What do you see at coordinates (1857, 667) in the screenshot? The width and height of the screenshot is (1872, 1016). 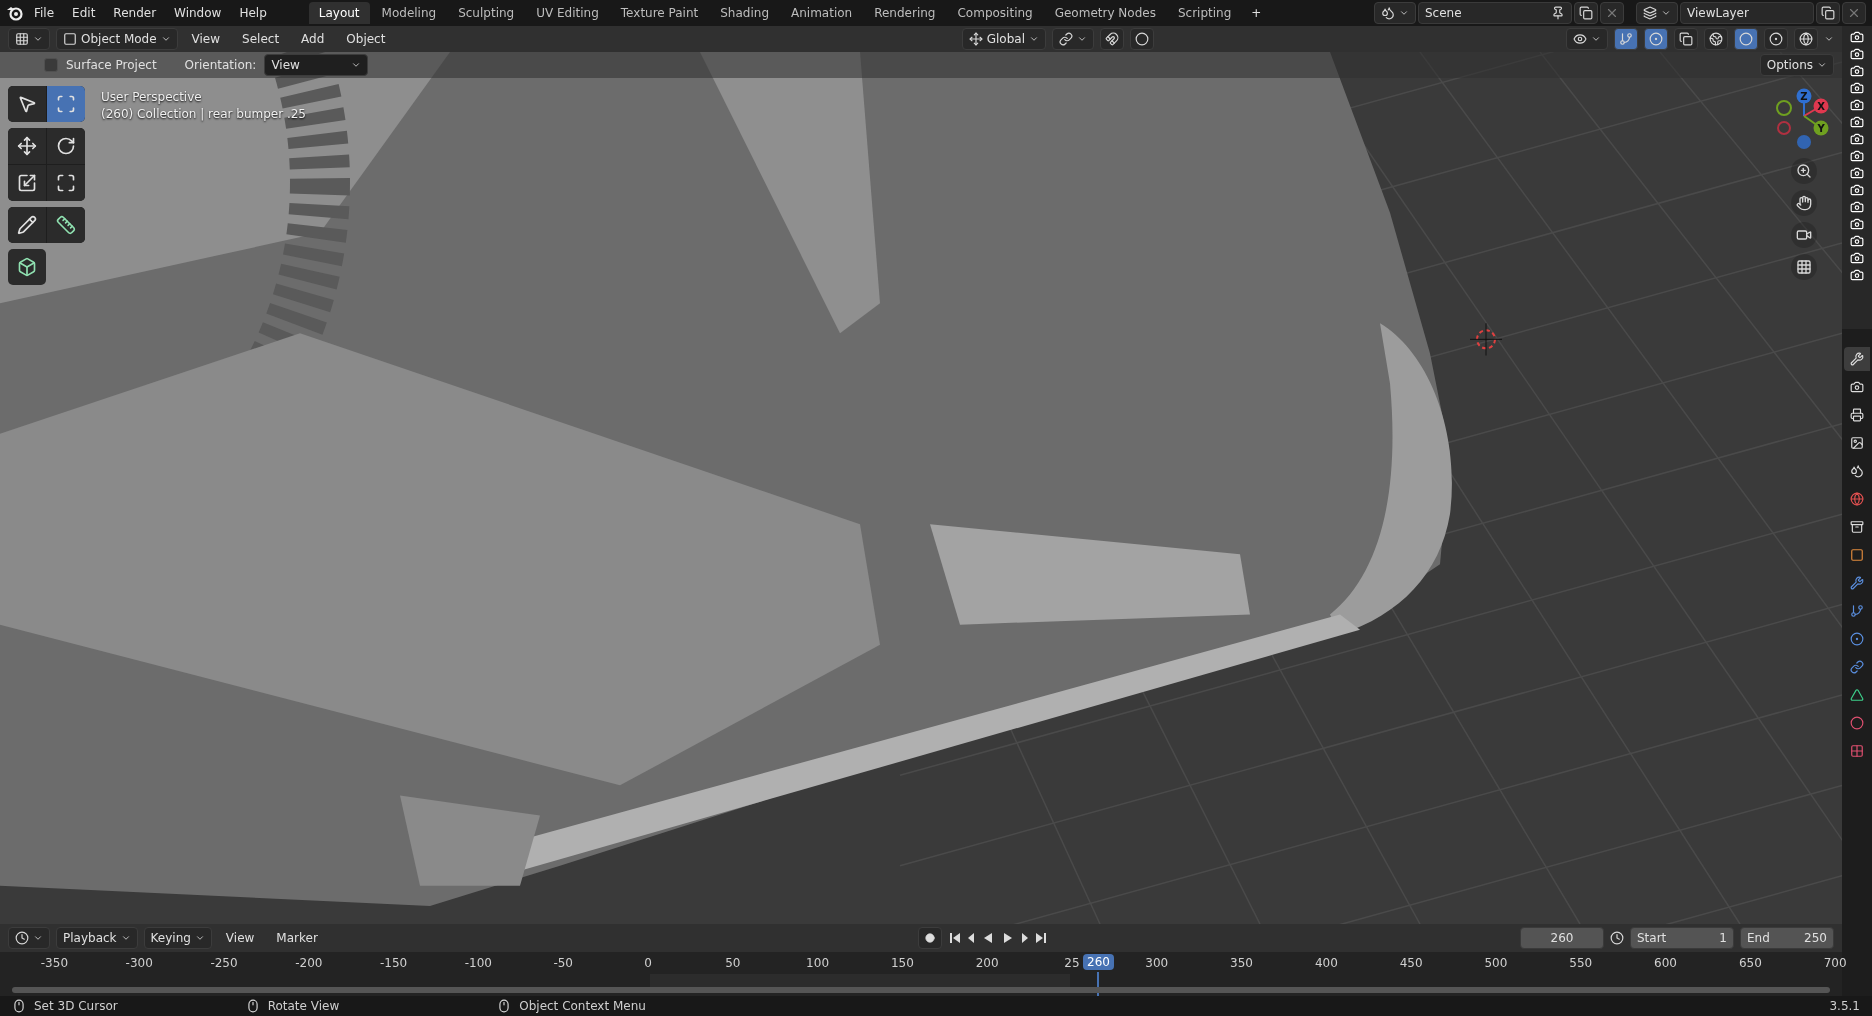 I see `constraints-icon` at bounding box center [1857, 667].